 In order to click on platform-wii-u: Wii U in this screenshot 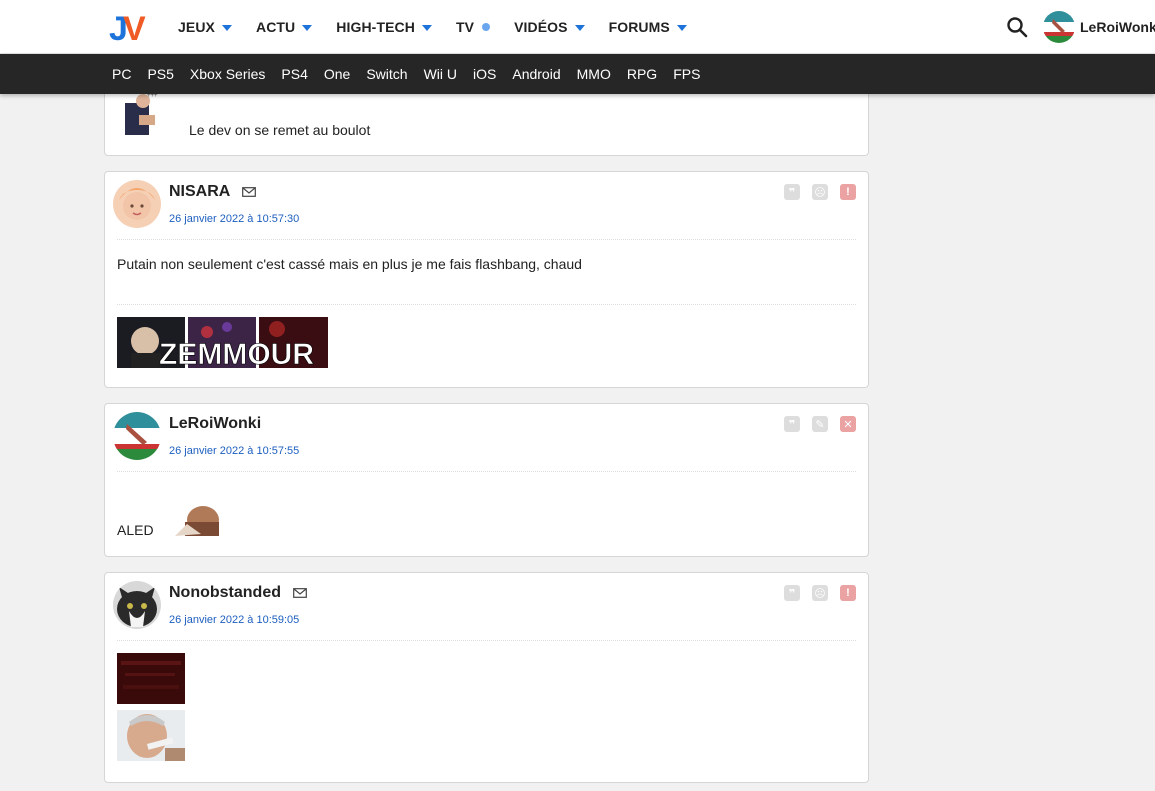, I will do `click(440, 74)`.